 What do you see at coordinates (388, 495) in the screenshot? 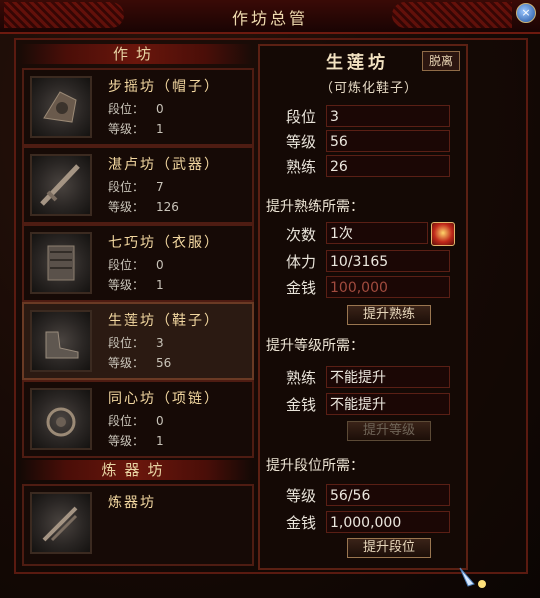
I see `rank-level-field: 56/56` at bounding box center [388, 495].